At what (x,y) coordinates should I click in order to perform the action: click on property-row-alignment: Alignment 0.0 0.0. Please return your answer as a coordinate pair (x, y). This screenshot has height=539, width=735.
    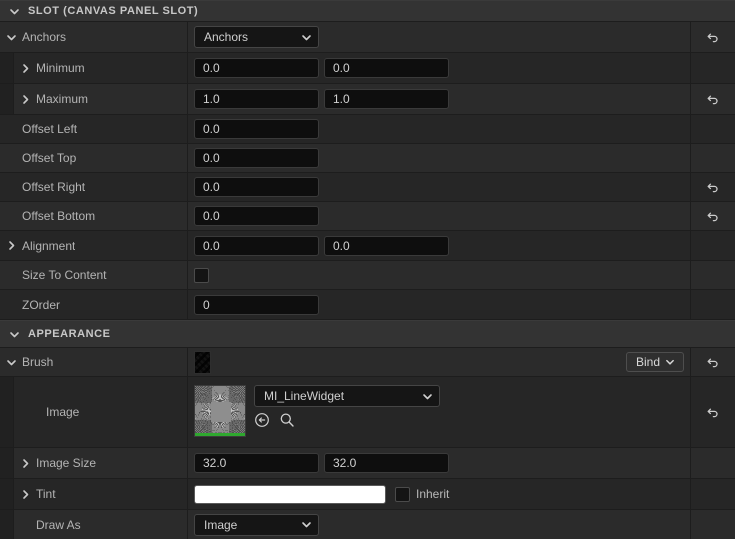
    Looking at the image, I should click on (367, 246).